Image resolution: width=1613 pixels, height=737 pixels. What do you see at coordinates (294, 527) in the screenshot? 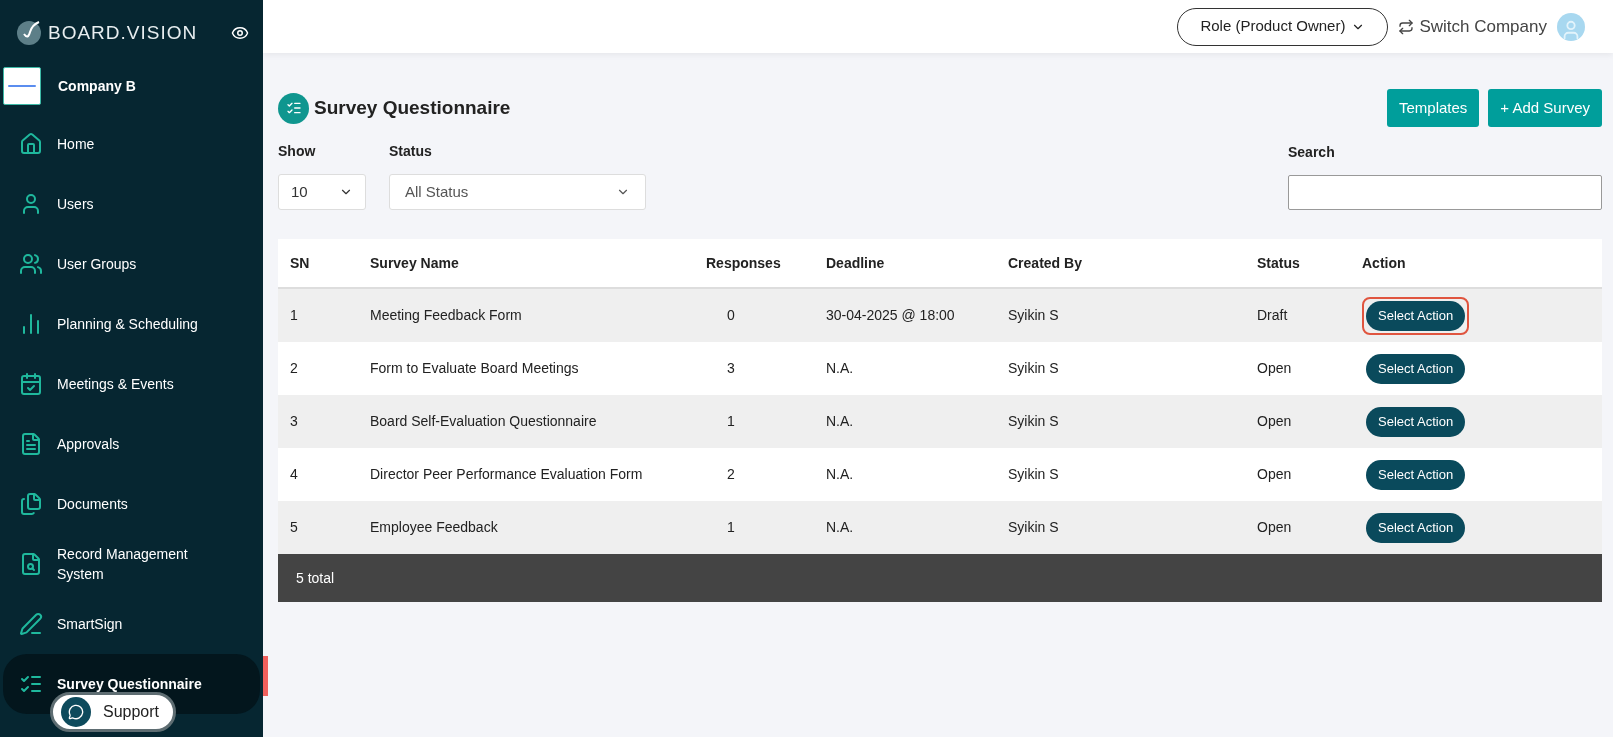
I see `table-cell: 5` at bounding box center [294, 527].